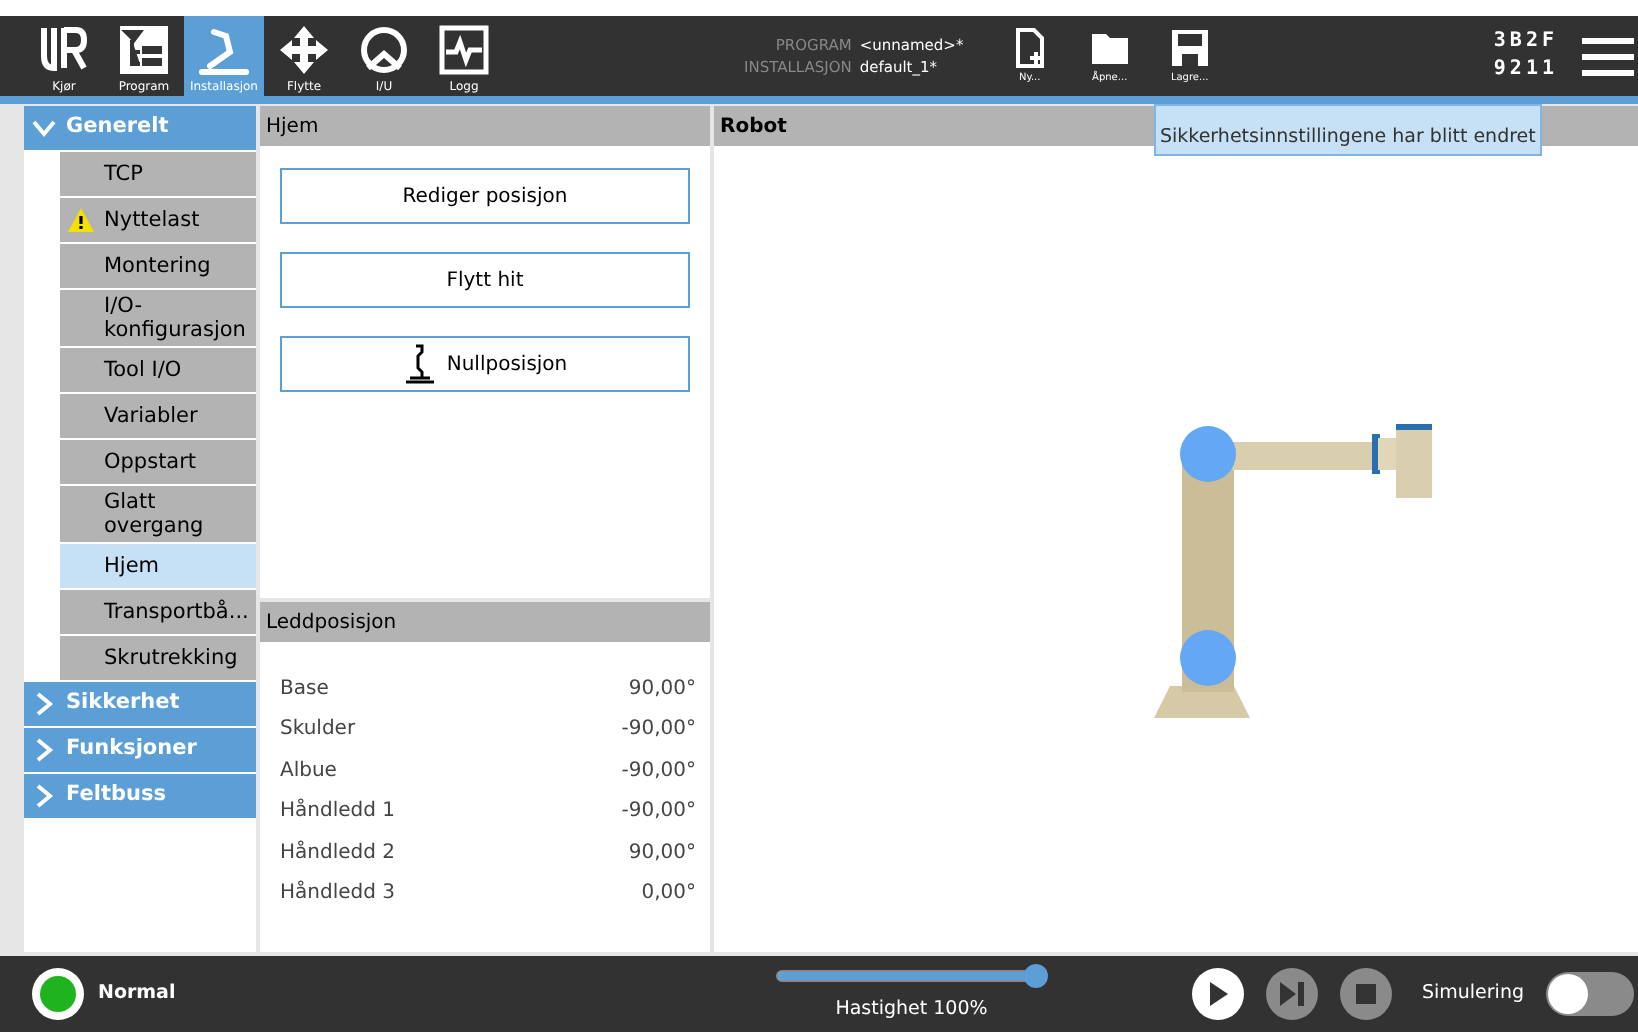 Image resolution: width=1638 pixels, height=1032 pixels. I want to click on action-button: Rediger posisjon, so click(485, 196).